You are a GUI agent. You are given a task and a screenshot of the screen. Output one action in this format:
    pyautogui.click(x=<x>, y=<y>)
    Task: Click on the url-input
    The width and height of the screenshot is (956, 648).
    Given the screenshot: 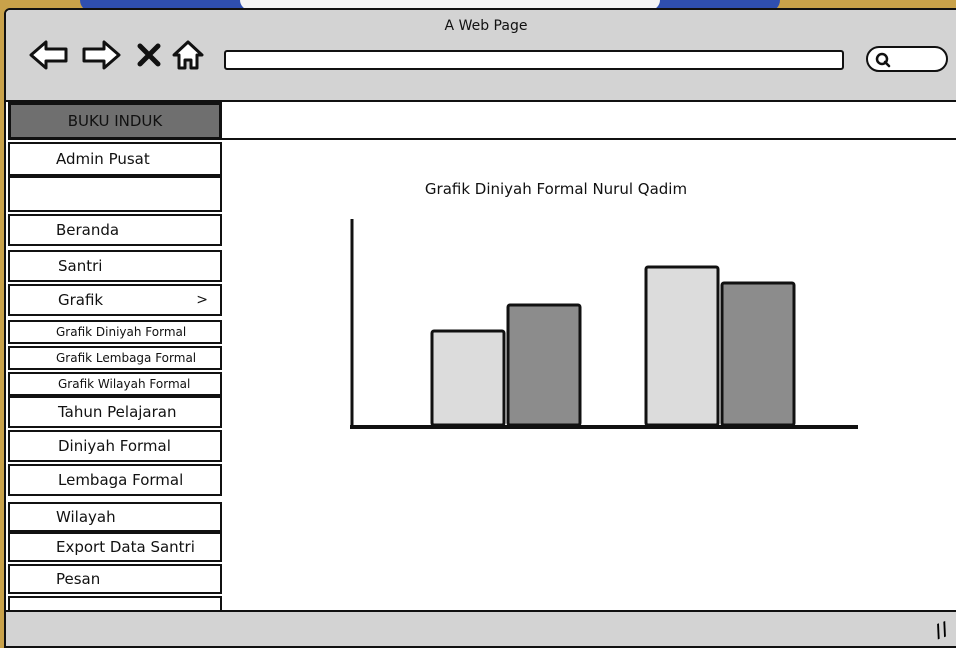 What is the action you would take?
    pyautogui.click(x=534, y=60)
    